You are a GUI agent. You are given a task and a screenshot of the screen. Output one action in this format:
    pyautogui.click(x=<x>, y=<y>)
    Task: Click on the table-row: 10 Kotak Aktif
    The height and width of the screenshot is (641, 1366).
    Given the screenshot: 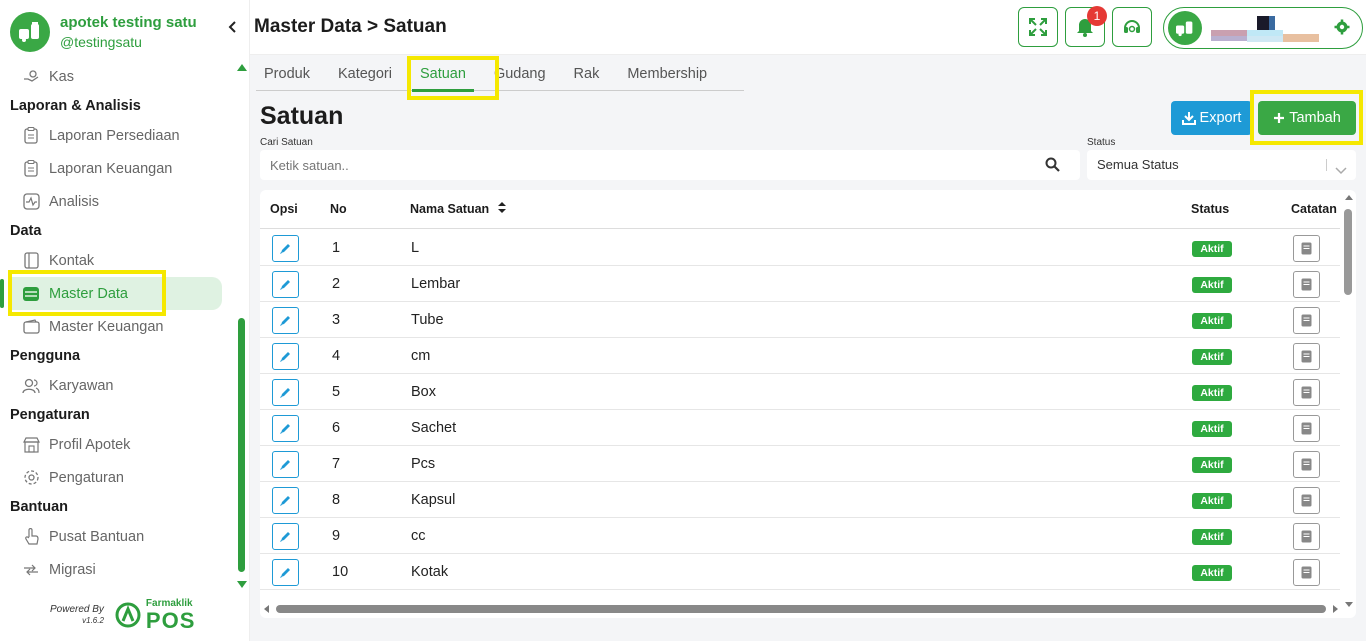 What is the action you would take?
    pyautogui.click(x=800, y=572)
    